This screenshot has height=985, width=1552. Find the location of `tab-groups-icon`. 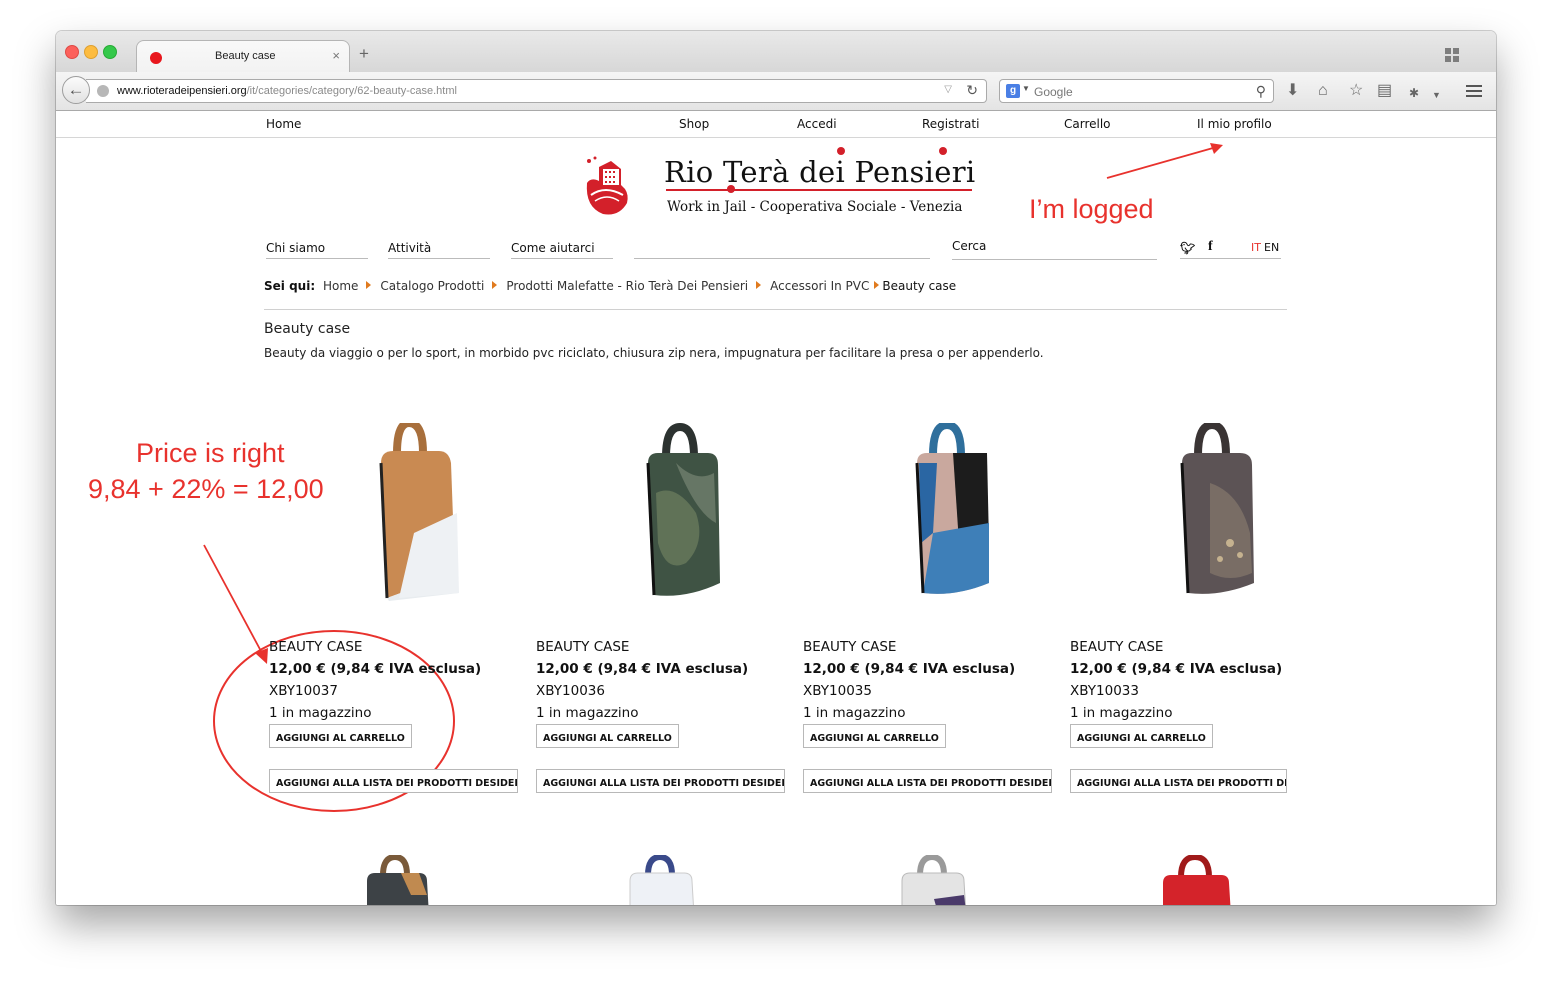

tab-groups-icon is located at coordinates (1452, 55).